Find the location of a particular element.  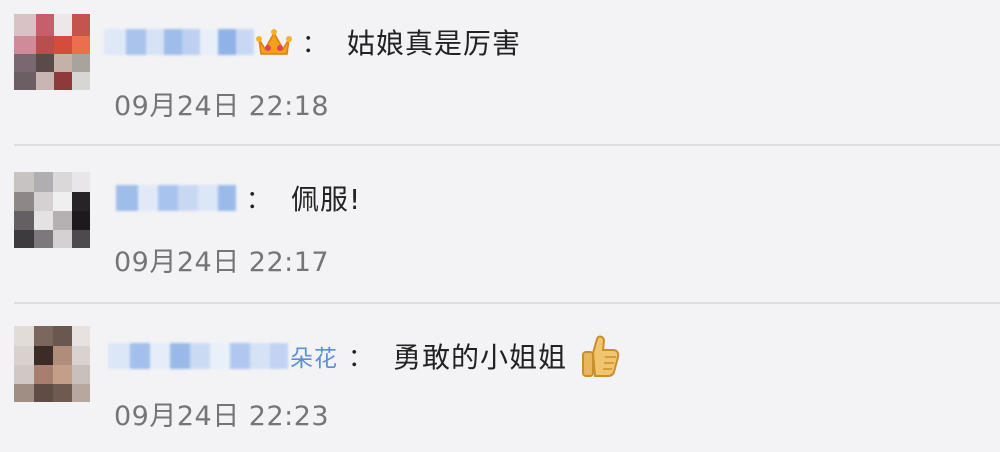

author-name-visible: 朵花 is located at coordinates (314, 356).